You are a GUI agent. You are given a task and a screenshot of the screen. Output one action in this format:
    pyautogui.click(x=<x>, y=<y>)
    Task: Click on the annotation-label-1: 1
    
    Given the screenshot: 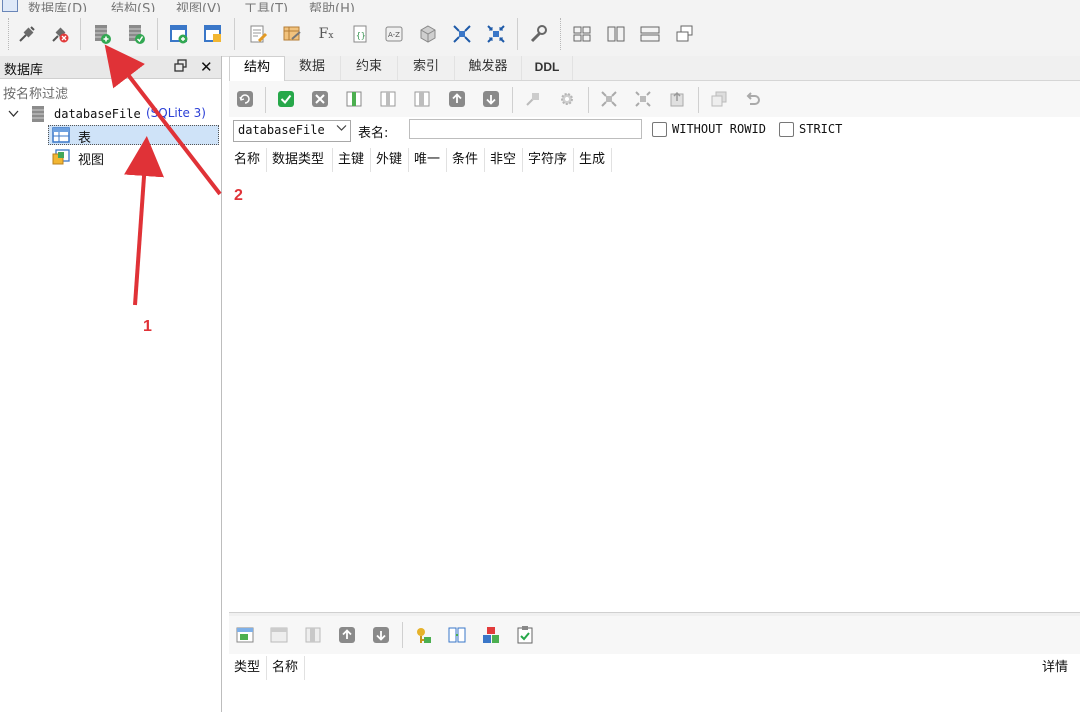 What is the action you would take?
    pyautogui.click(x=147, y=326)
    